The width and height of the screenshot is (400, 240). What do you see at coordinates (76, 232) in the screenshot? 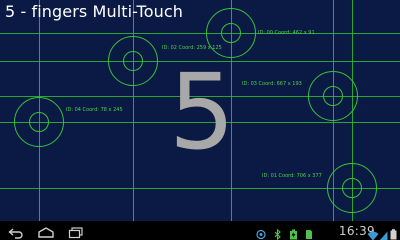
I see `recent-apps-icon` at bounding box center [76, 232].